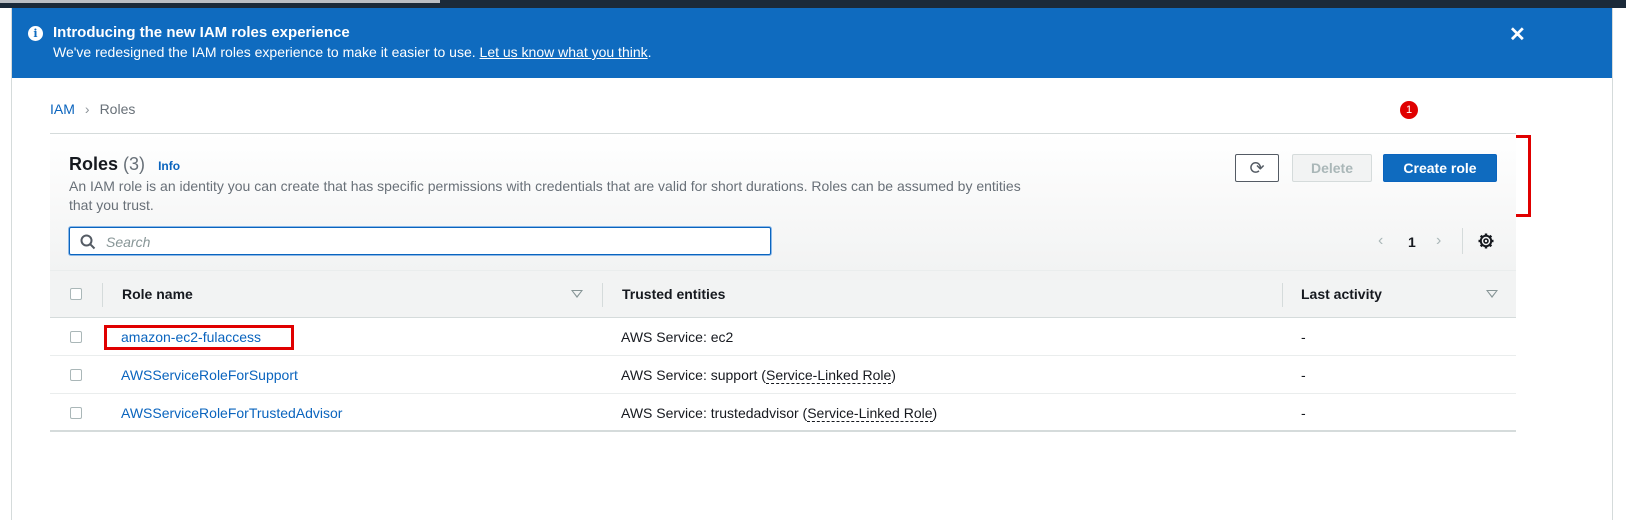 Image resolution: width=1626 pixels, height=520 pixels. I want to click on browser-tab-strip, so click(220, 1).